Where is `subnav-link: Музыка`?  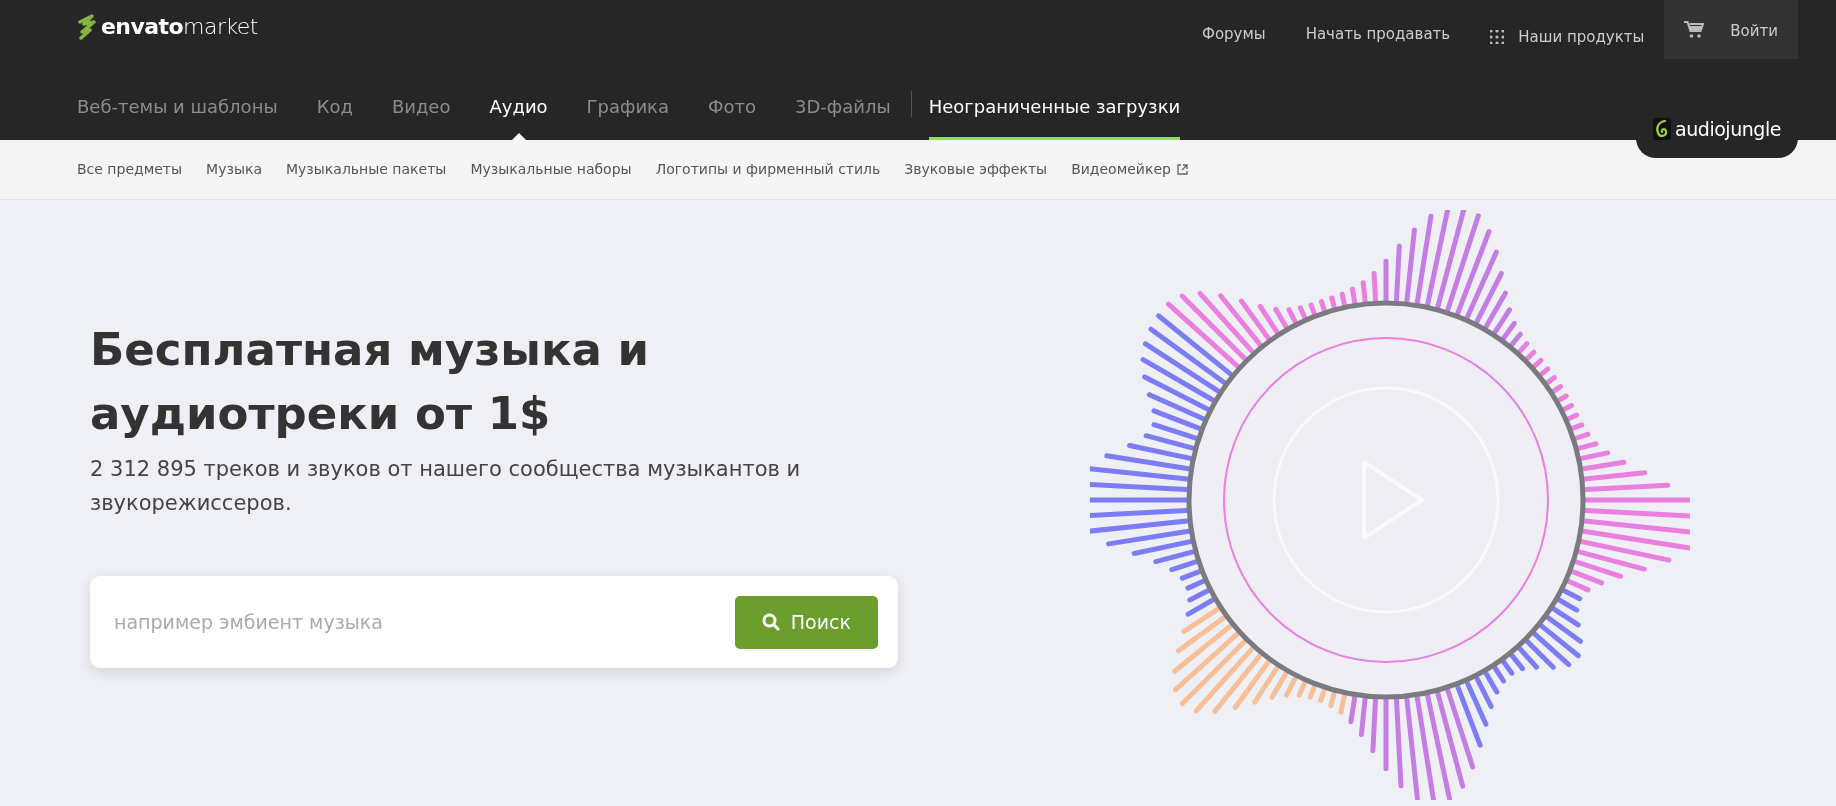 subnav-link: Музыка is located at coordinates (234, 169).